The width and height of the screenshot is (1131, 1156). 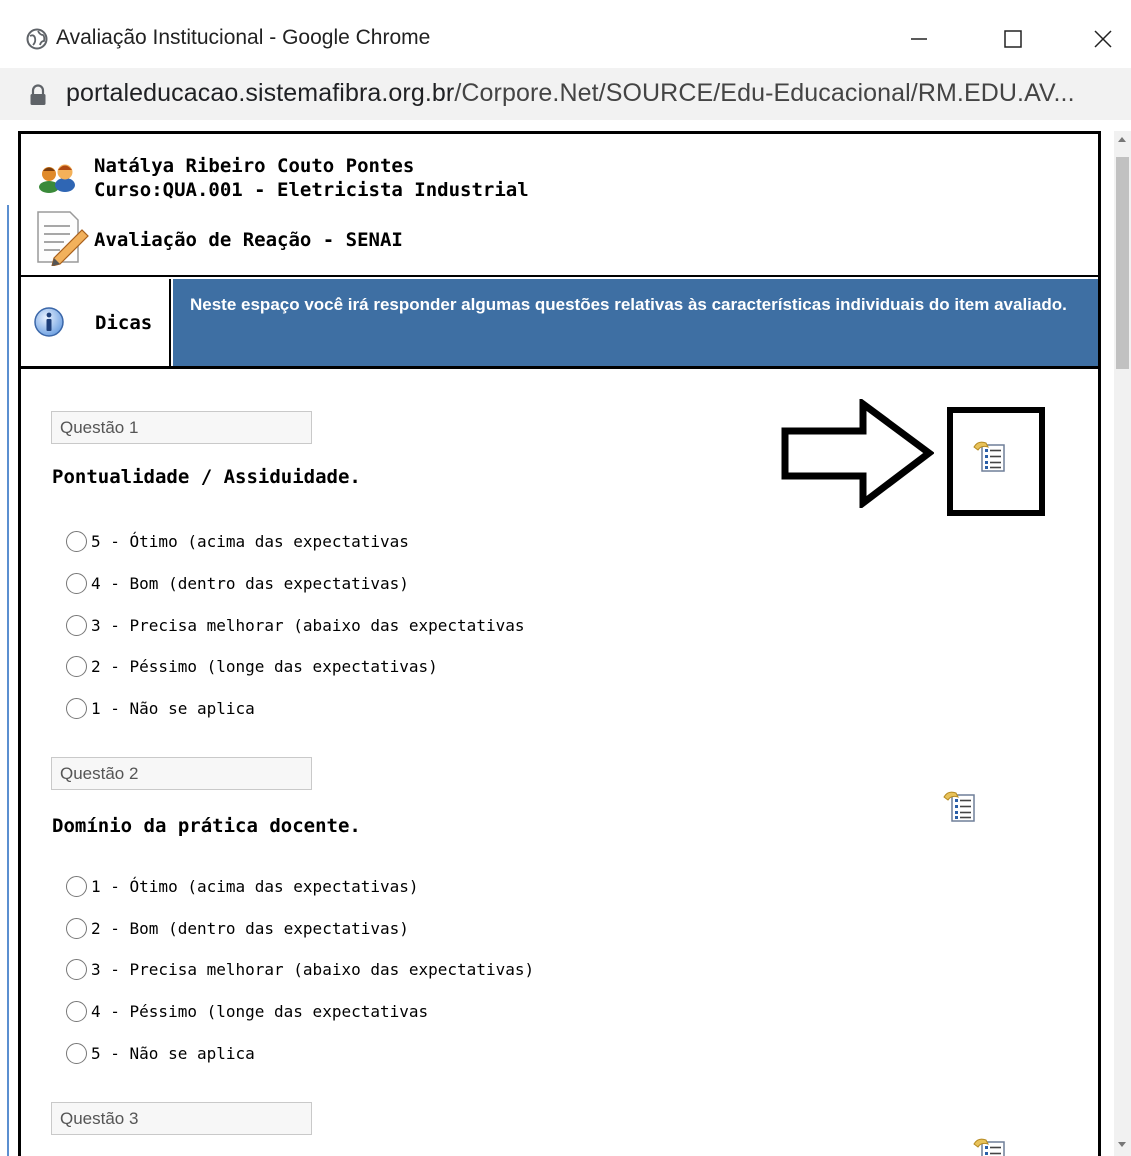 What do you see at coordinates (250, 541) in the screenshot?
I see `option-label: 5 - Ótimo (acima das expectativas` at bounding box center [250, 541].